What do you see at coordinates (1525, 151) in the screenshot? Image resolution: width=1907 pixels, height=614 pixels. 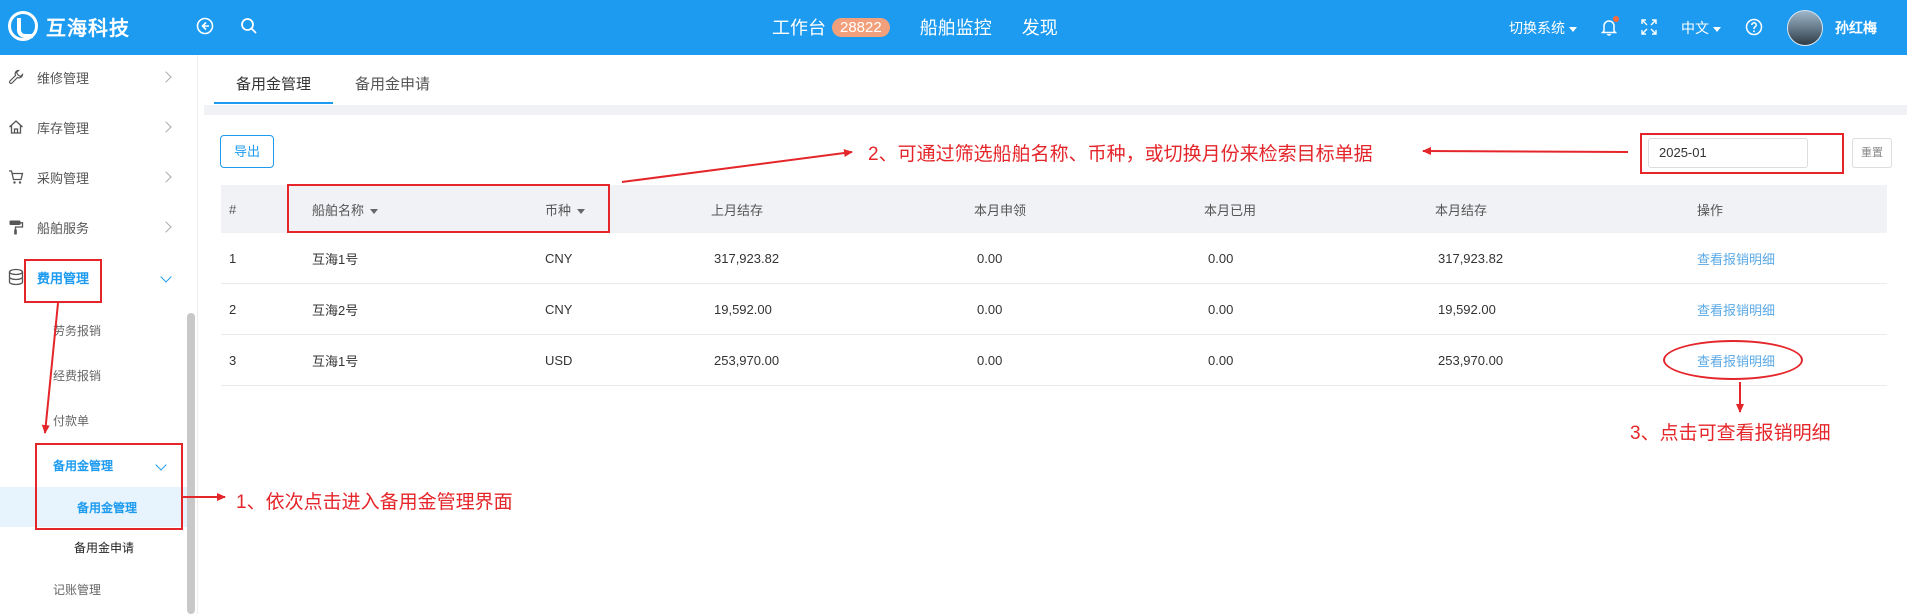 I see `arrow-step2-right` at bounding box center [1525, 151].